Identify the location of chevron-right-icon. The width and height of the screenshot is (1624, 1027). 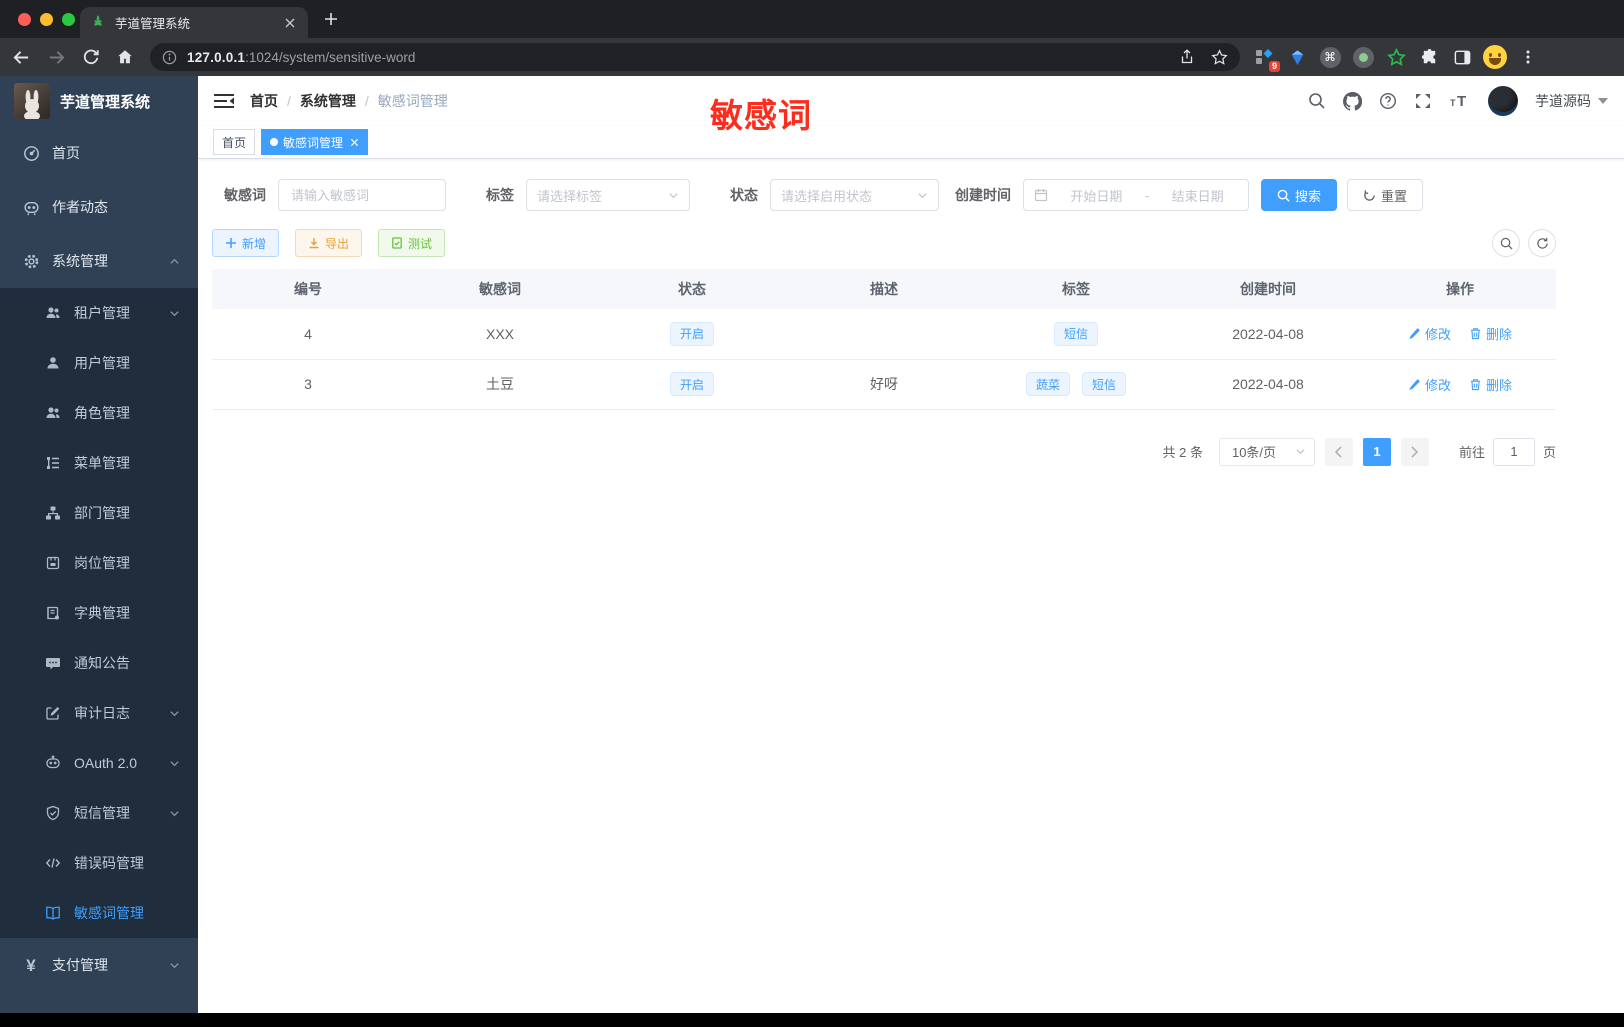
(1415, 451).